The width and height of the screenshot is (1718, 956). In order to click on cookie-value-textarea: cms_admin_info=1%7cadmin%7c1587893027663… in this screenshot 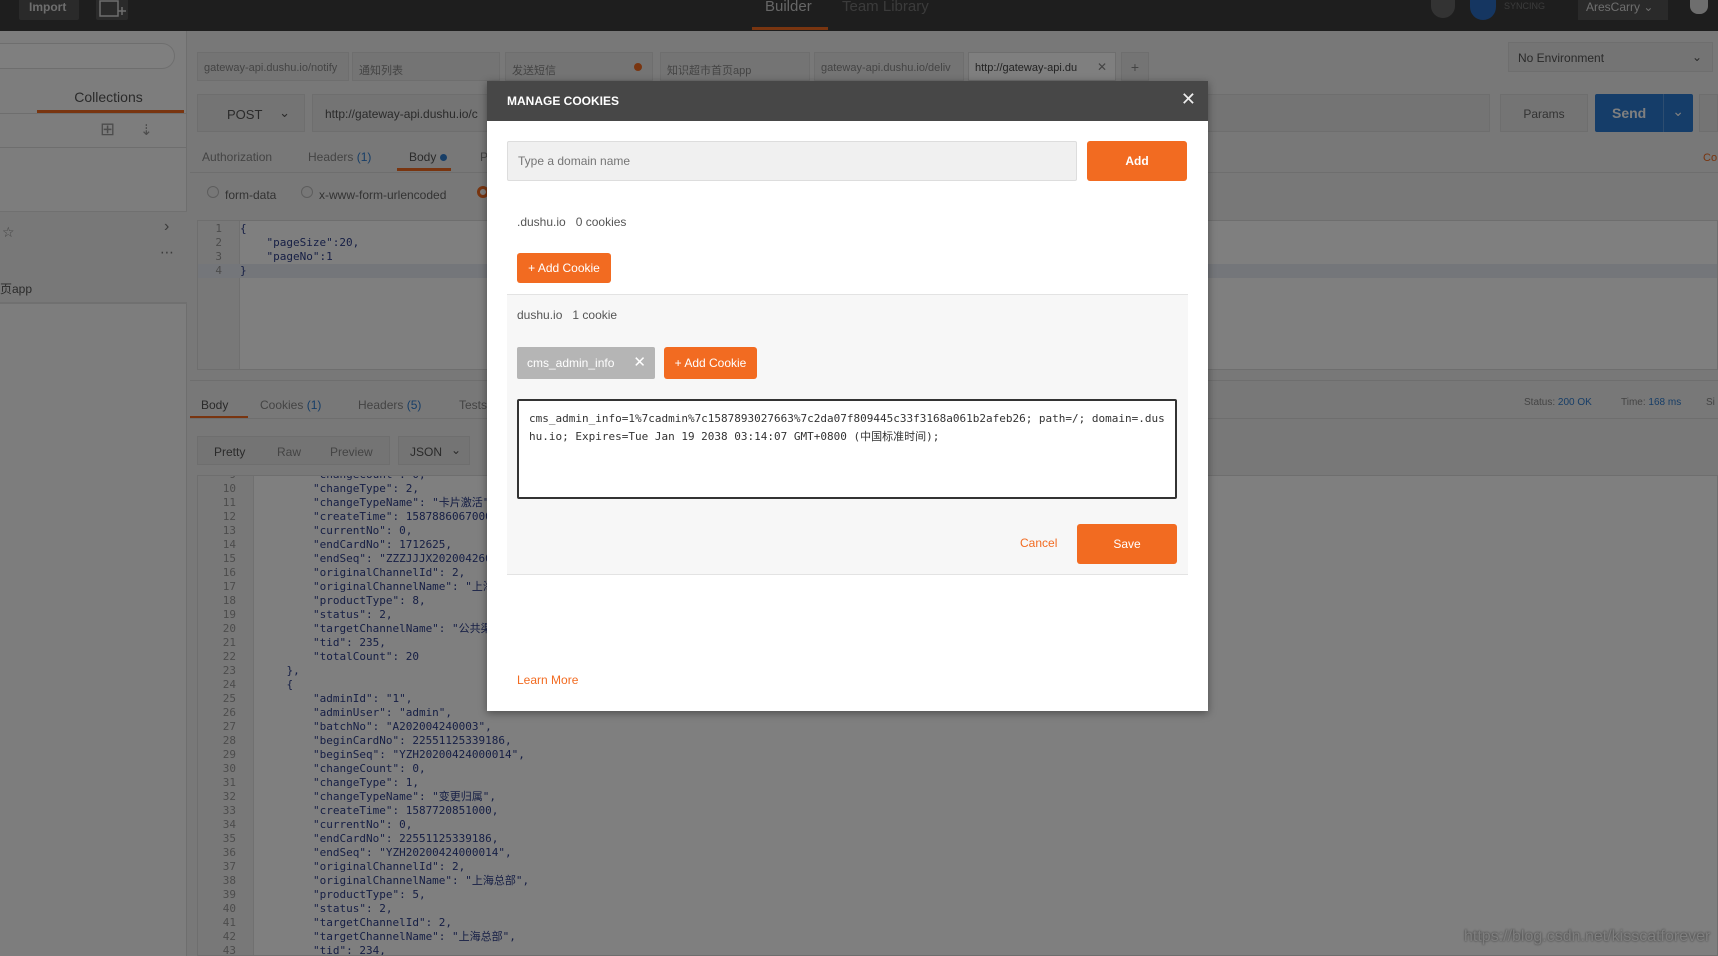, I will do `click(847, 449)`.